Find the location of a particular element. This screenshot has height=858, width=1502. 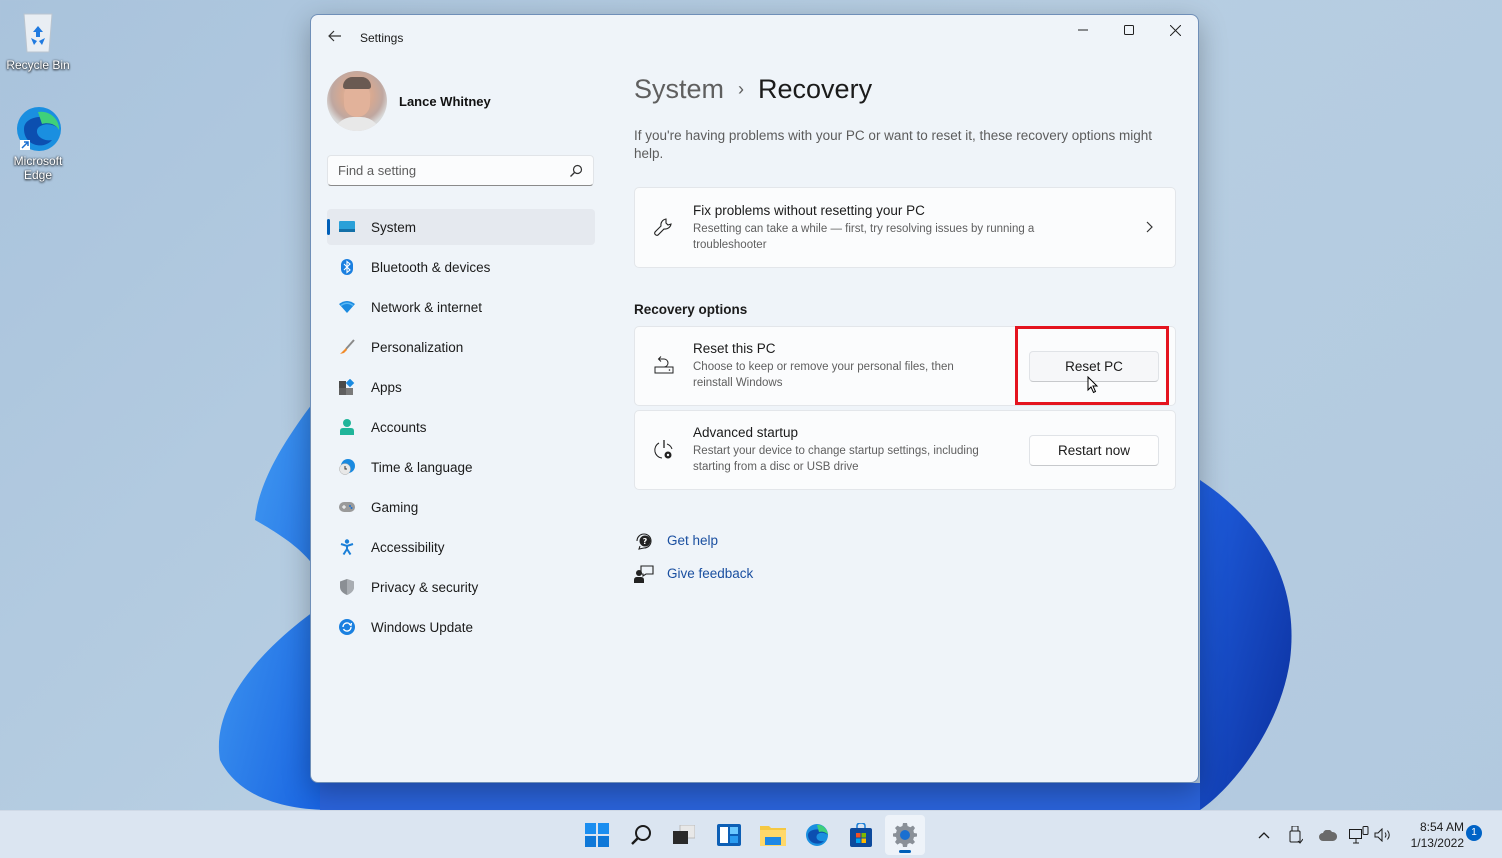

chevron-up-icon is located at coordinates (1264, 835).